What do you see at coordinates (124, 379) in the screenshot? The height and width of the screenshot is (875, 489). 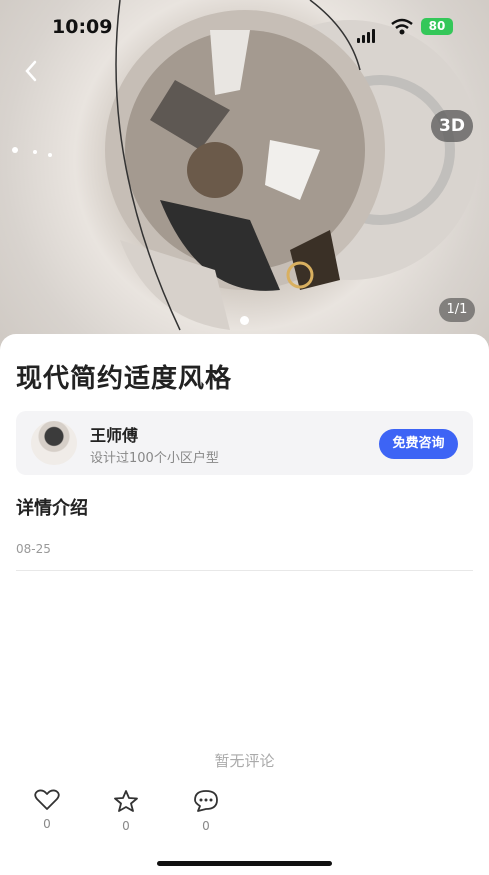 I see `page-title: 现代简约适度风格` at bounding box center [124, 379].